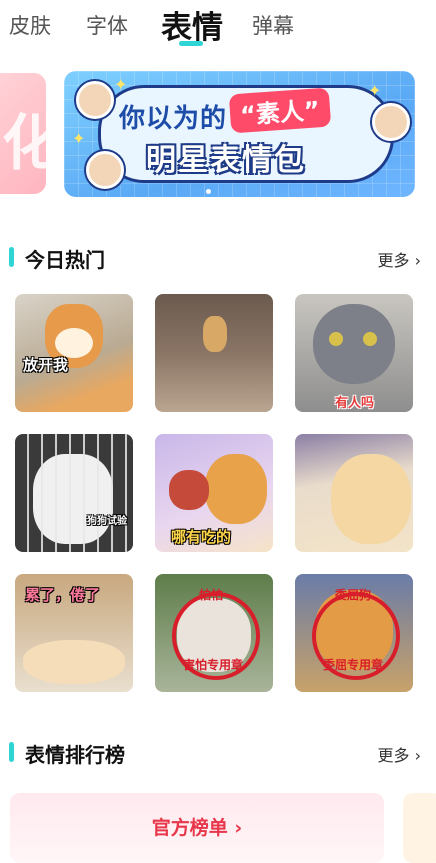 The image size is (436, 863). What do you see at coordinates (32, 144) in the screenshot?
I see `banner-peek-char: 化` at bounding box center [32, 144].